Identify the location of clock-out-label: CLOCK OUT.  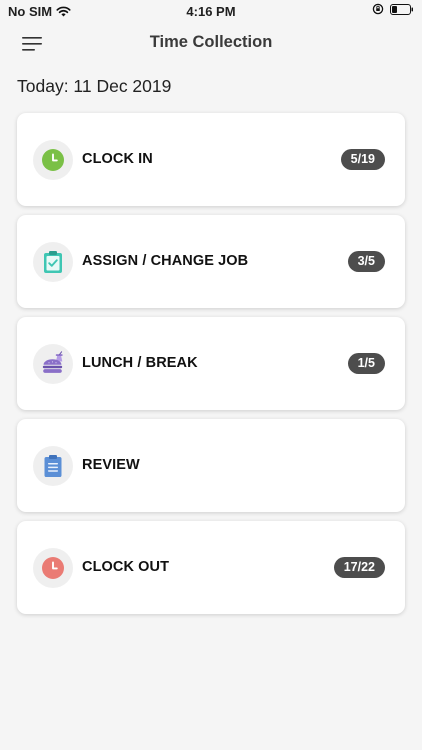
(126, 567).